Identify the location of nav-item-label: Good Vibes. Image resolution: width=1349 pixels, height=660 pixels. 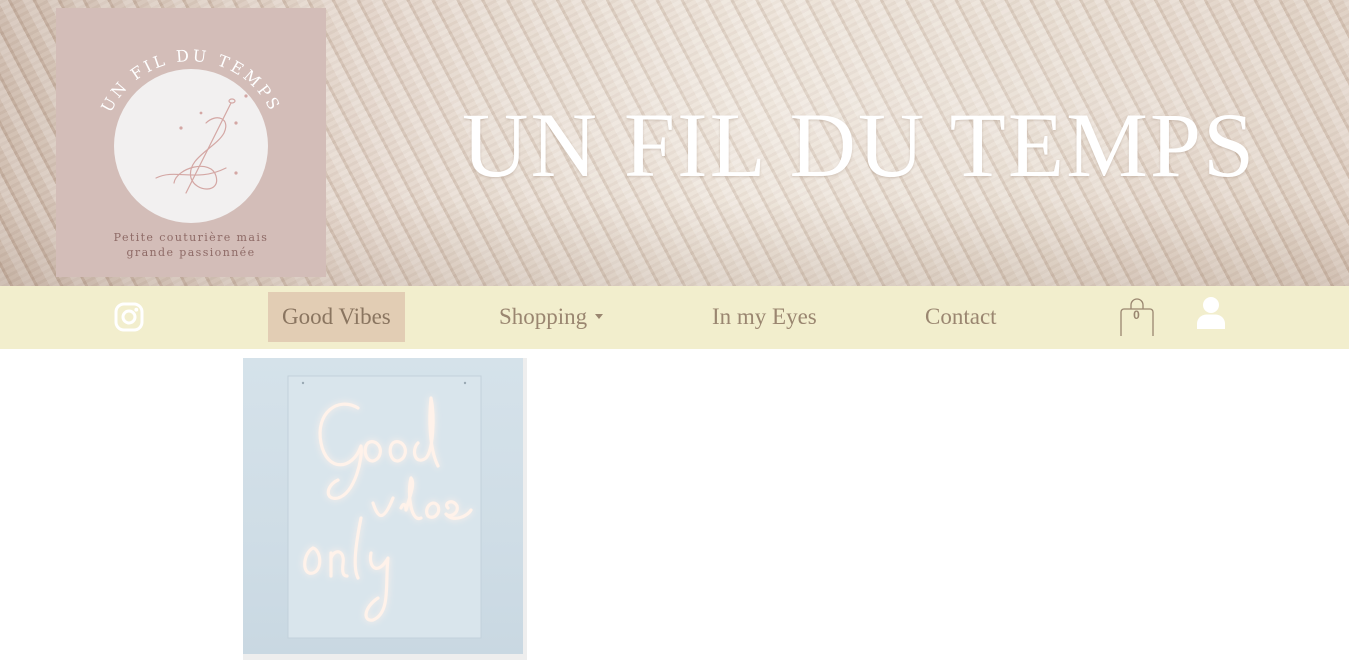
(336, 316).